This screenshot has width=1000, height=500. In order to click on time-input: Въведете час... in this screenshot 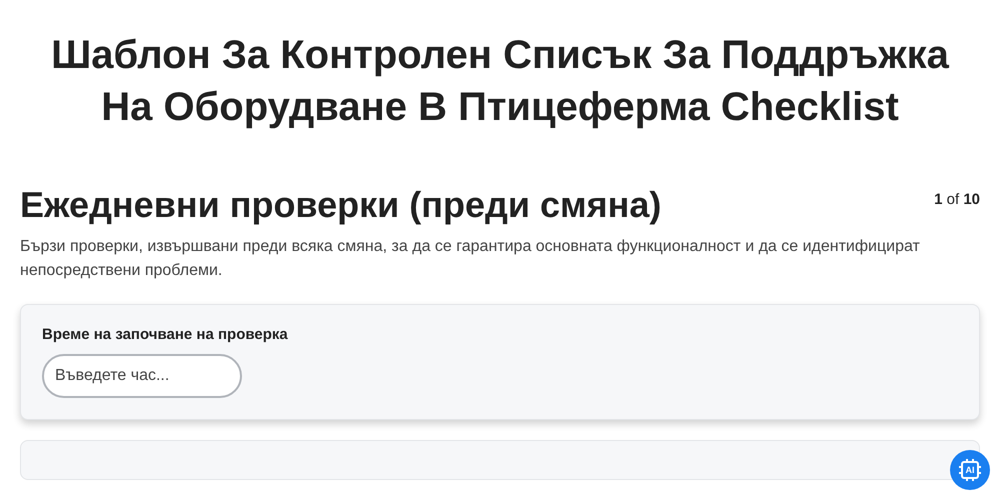, I will do `click(142, 376)`.